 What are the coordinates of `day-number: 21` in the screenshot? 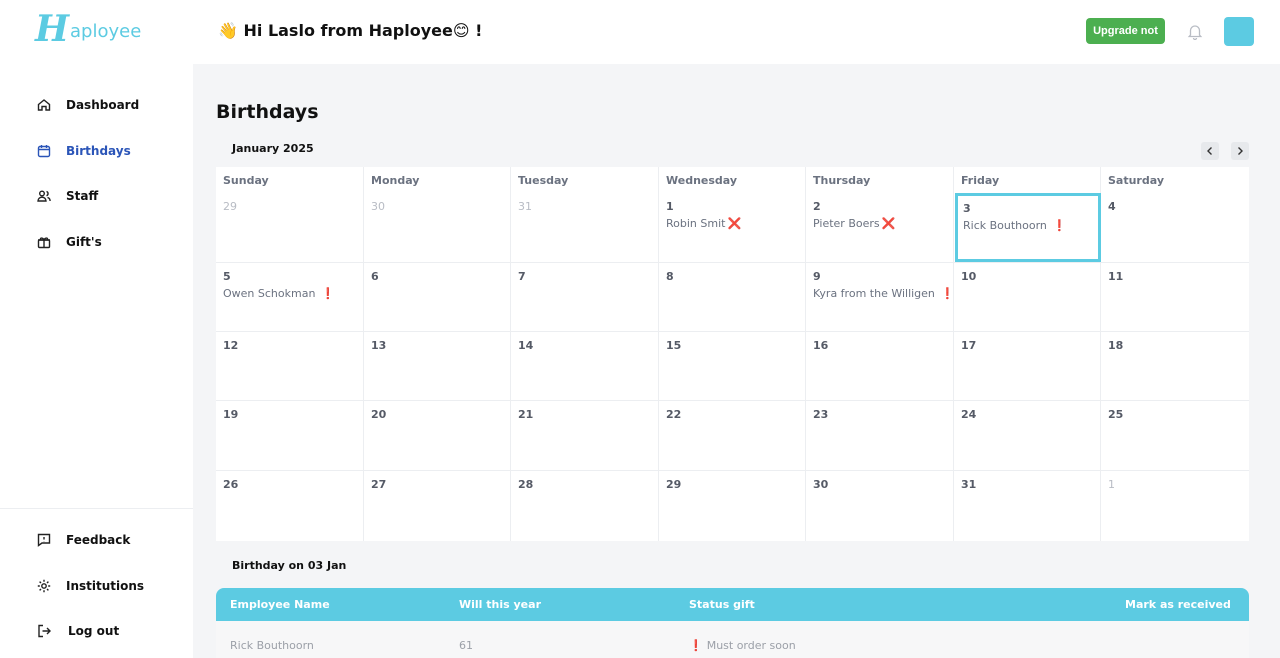 It's located at (526, 414).